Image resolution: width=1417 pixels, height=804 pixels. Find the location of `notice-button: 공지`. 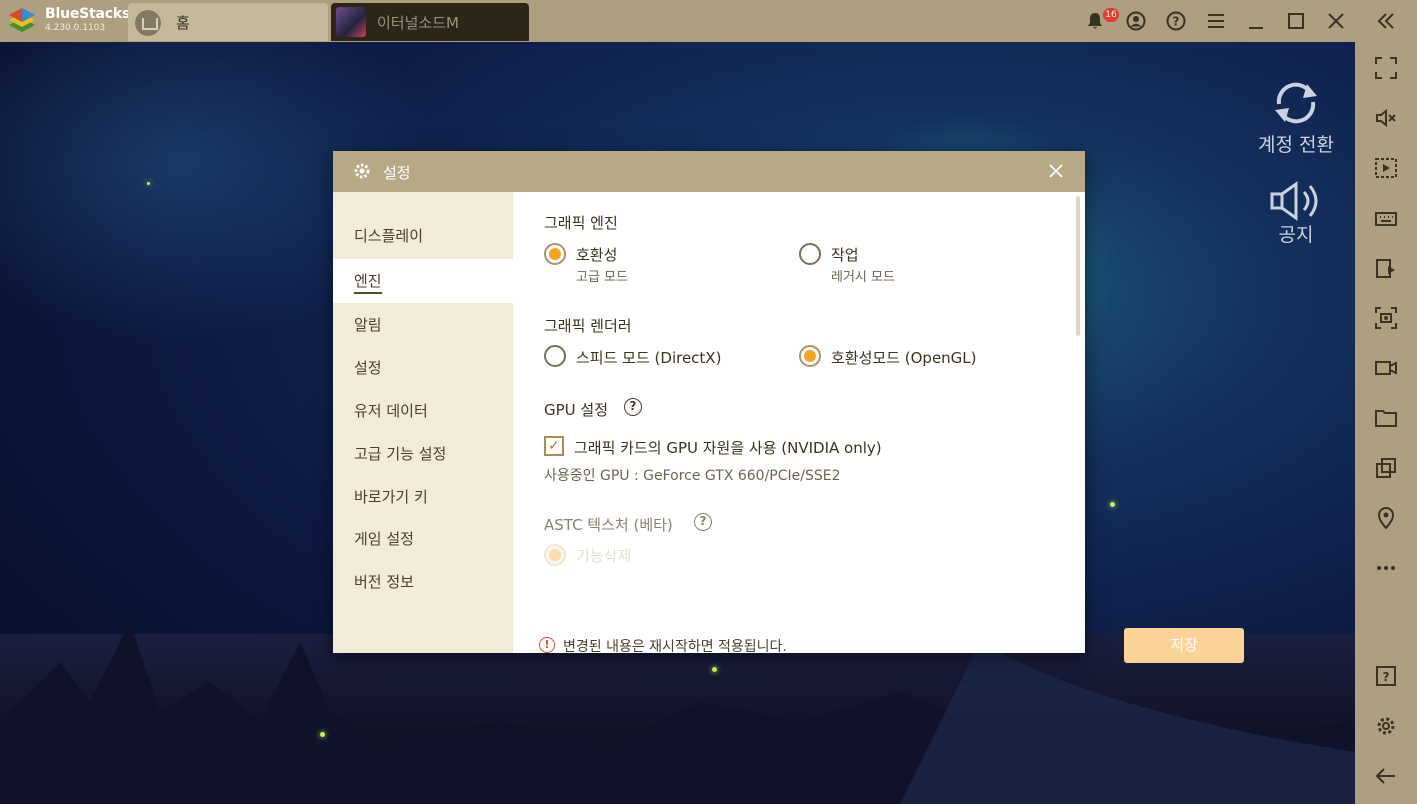

notice-button: 공지 is located at coordinates (1295, 215).